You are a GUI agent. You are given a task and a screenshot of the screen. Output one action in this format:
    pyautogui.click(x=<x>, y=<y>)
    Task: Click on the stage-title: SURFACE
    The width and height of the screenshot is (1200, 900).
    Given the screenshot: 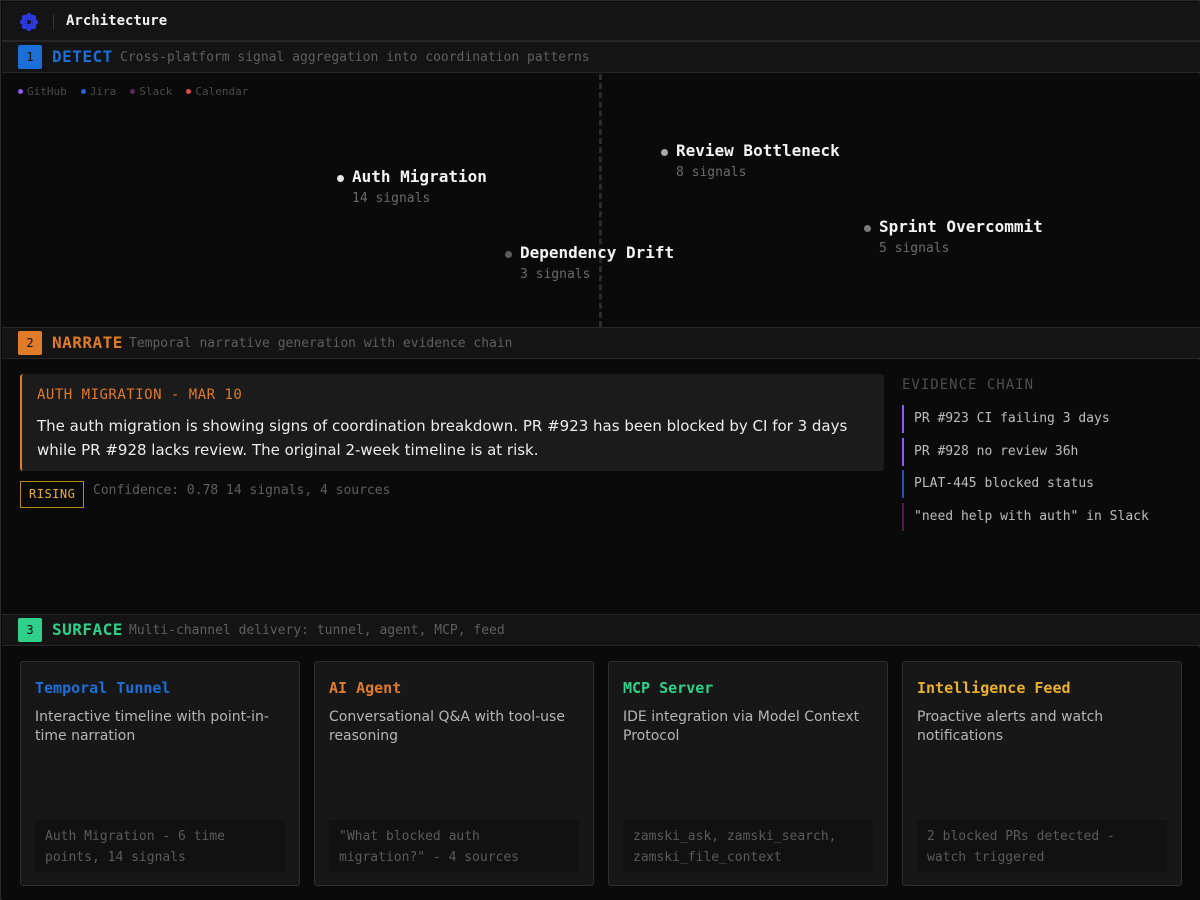 What is the action you would take?
    pyautogui.click(x=87, y=629)
    